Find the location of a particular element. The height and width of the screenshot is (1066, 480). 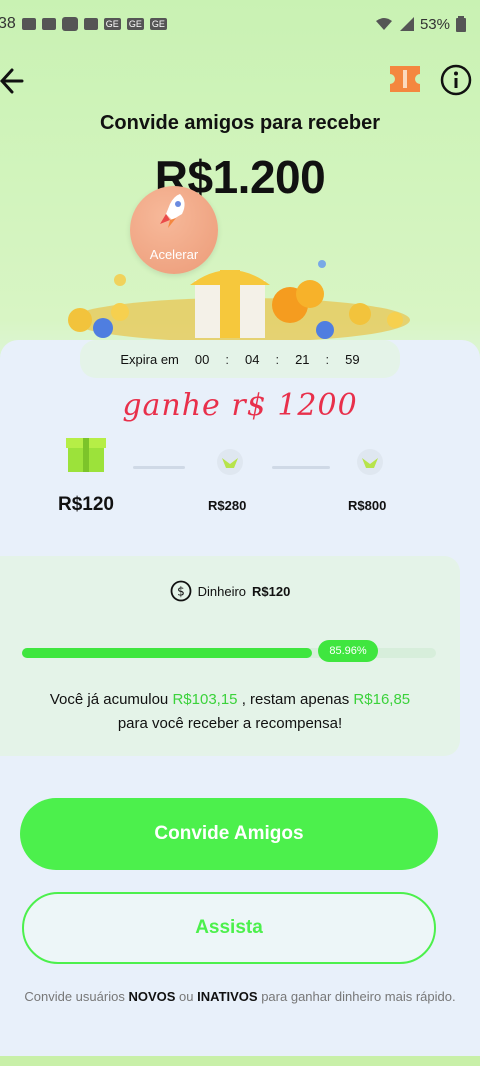

info-icon is located at coordinates (456, 80).